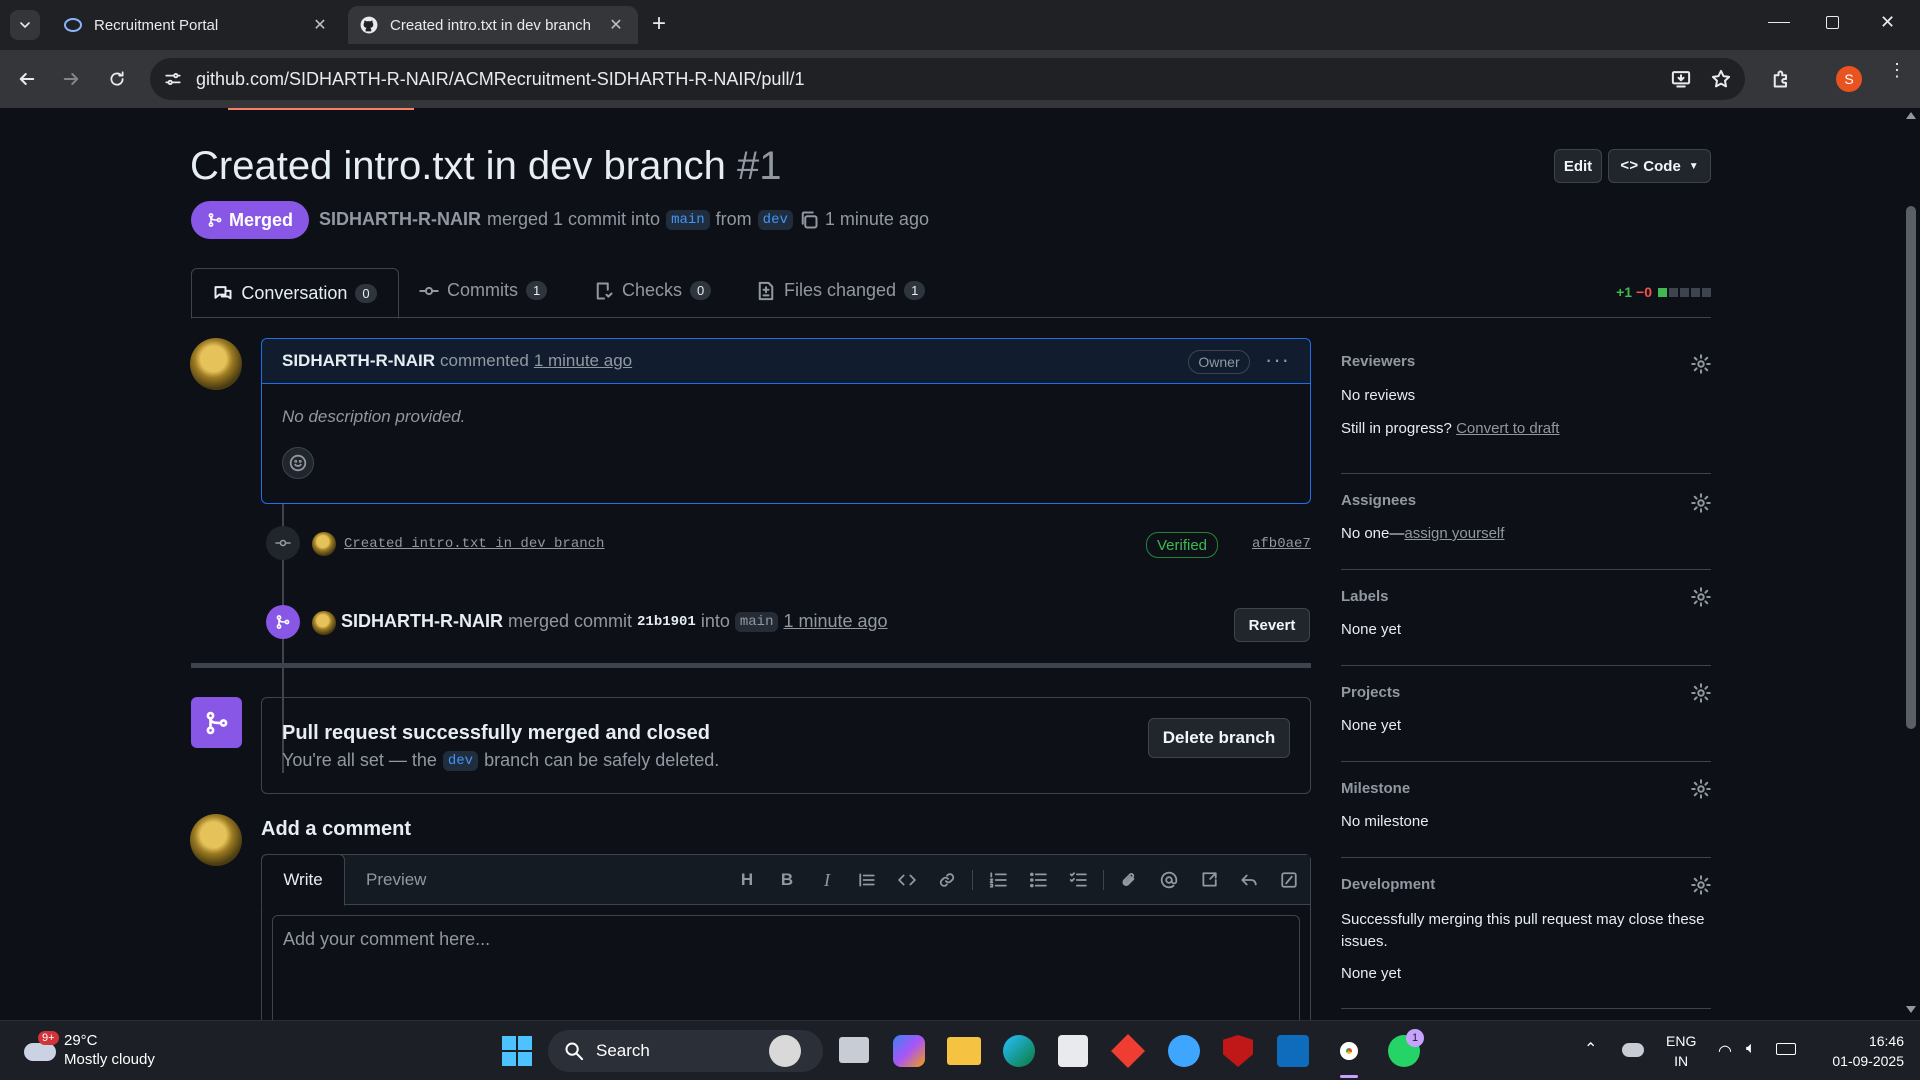 The image size is (1920, 1080). Describe the element at coordinates (400, 219) in the screenshot. I see `pr-author-link: SIDHARTH-R-NAIR` at that location.